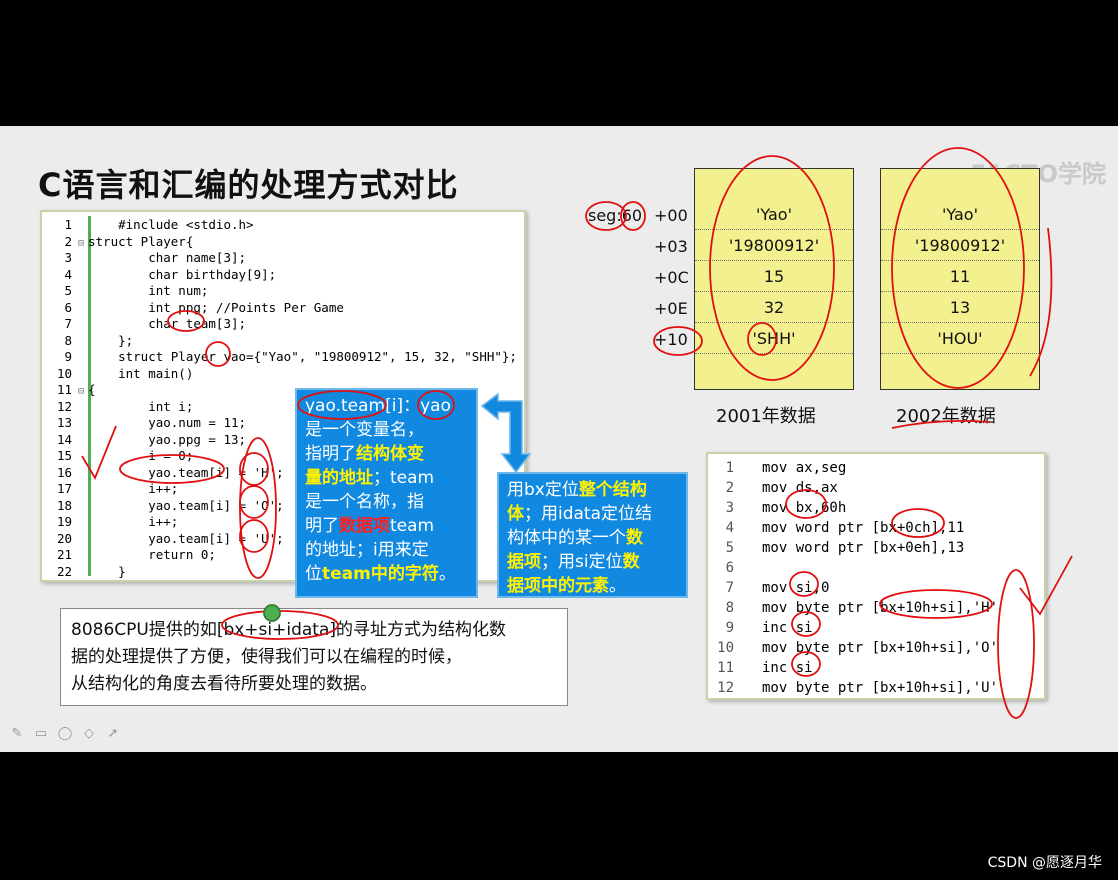 Image resolution: width=1118 pixels, height=880 pixels. I want to click on code-text: char team[3];, so click(167, 323).